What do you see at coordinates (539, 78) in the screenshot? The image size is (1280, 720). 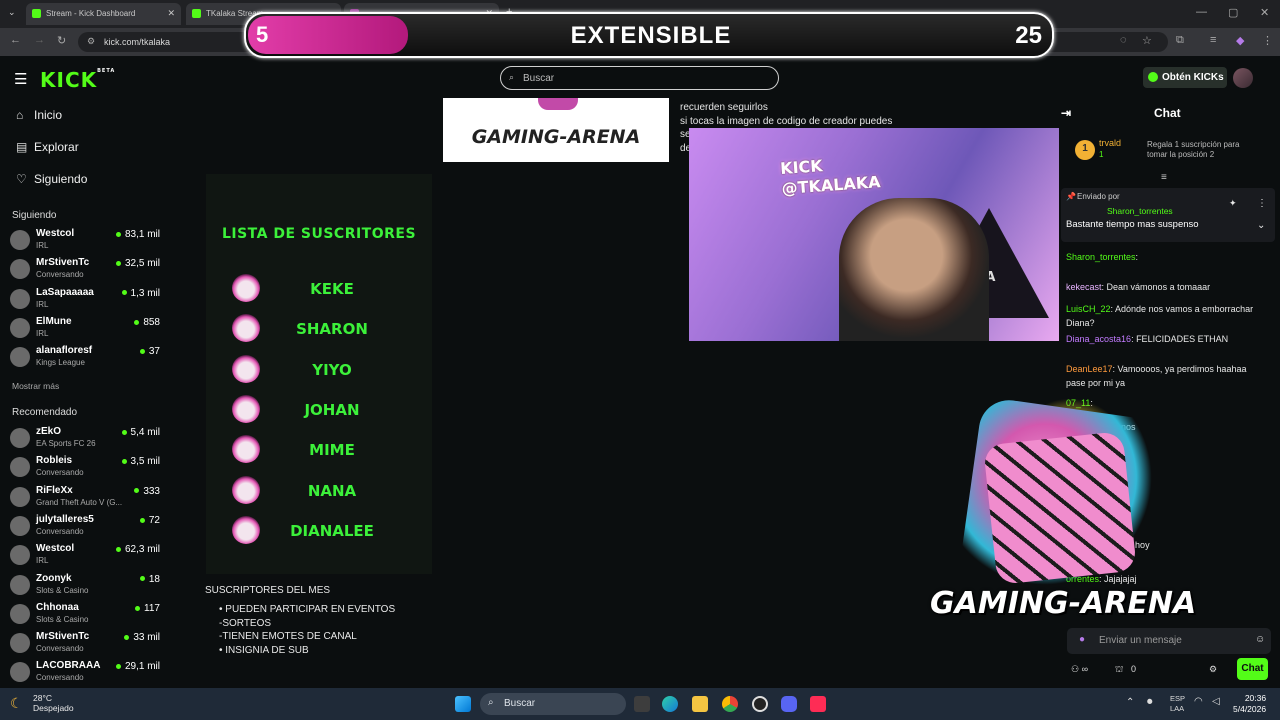 I see `search-placeholder: Buscar` at bounding box center [539, 78].